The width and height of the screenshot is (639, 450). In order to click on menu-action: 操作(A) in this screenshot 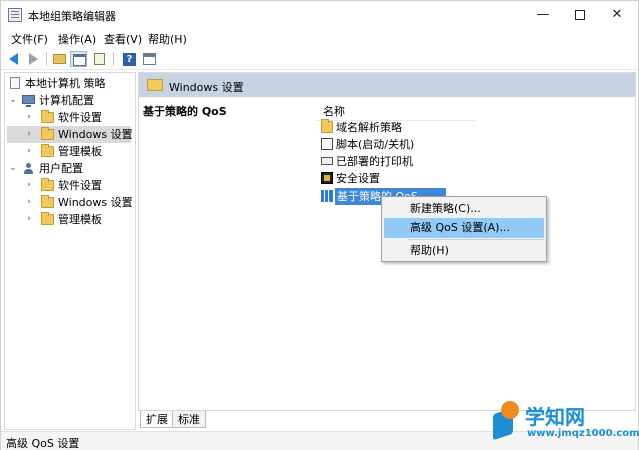, I will do `click(77, 39)`.